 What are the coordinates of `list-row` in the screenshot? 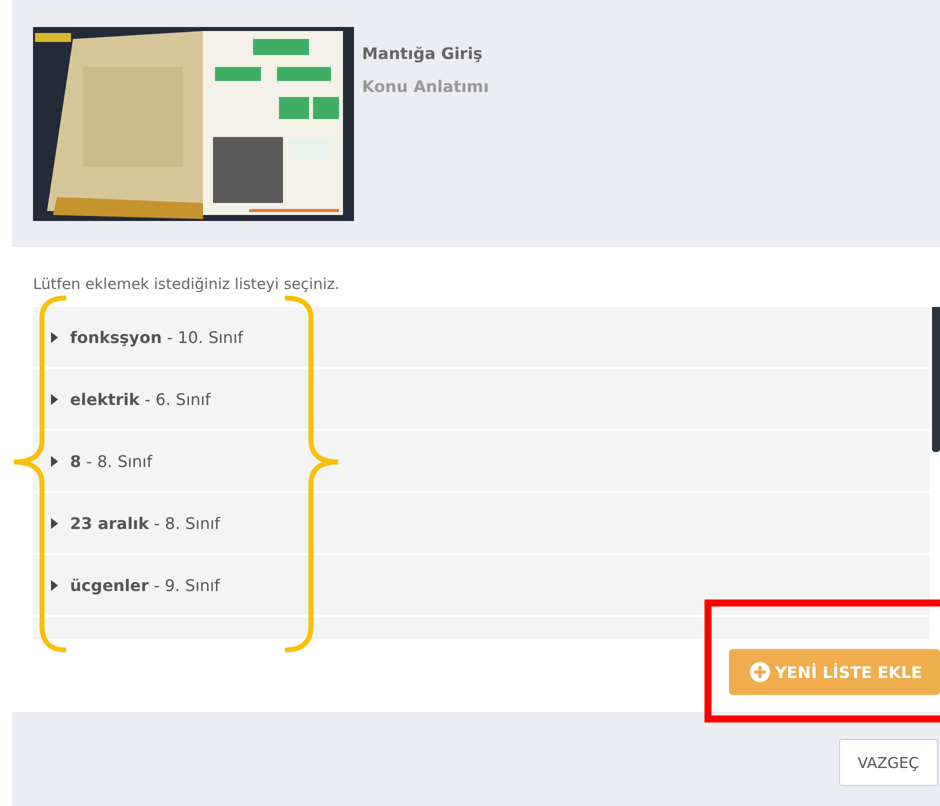 It's located at (481, 628).